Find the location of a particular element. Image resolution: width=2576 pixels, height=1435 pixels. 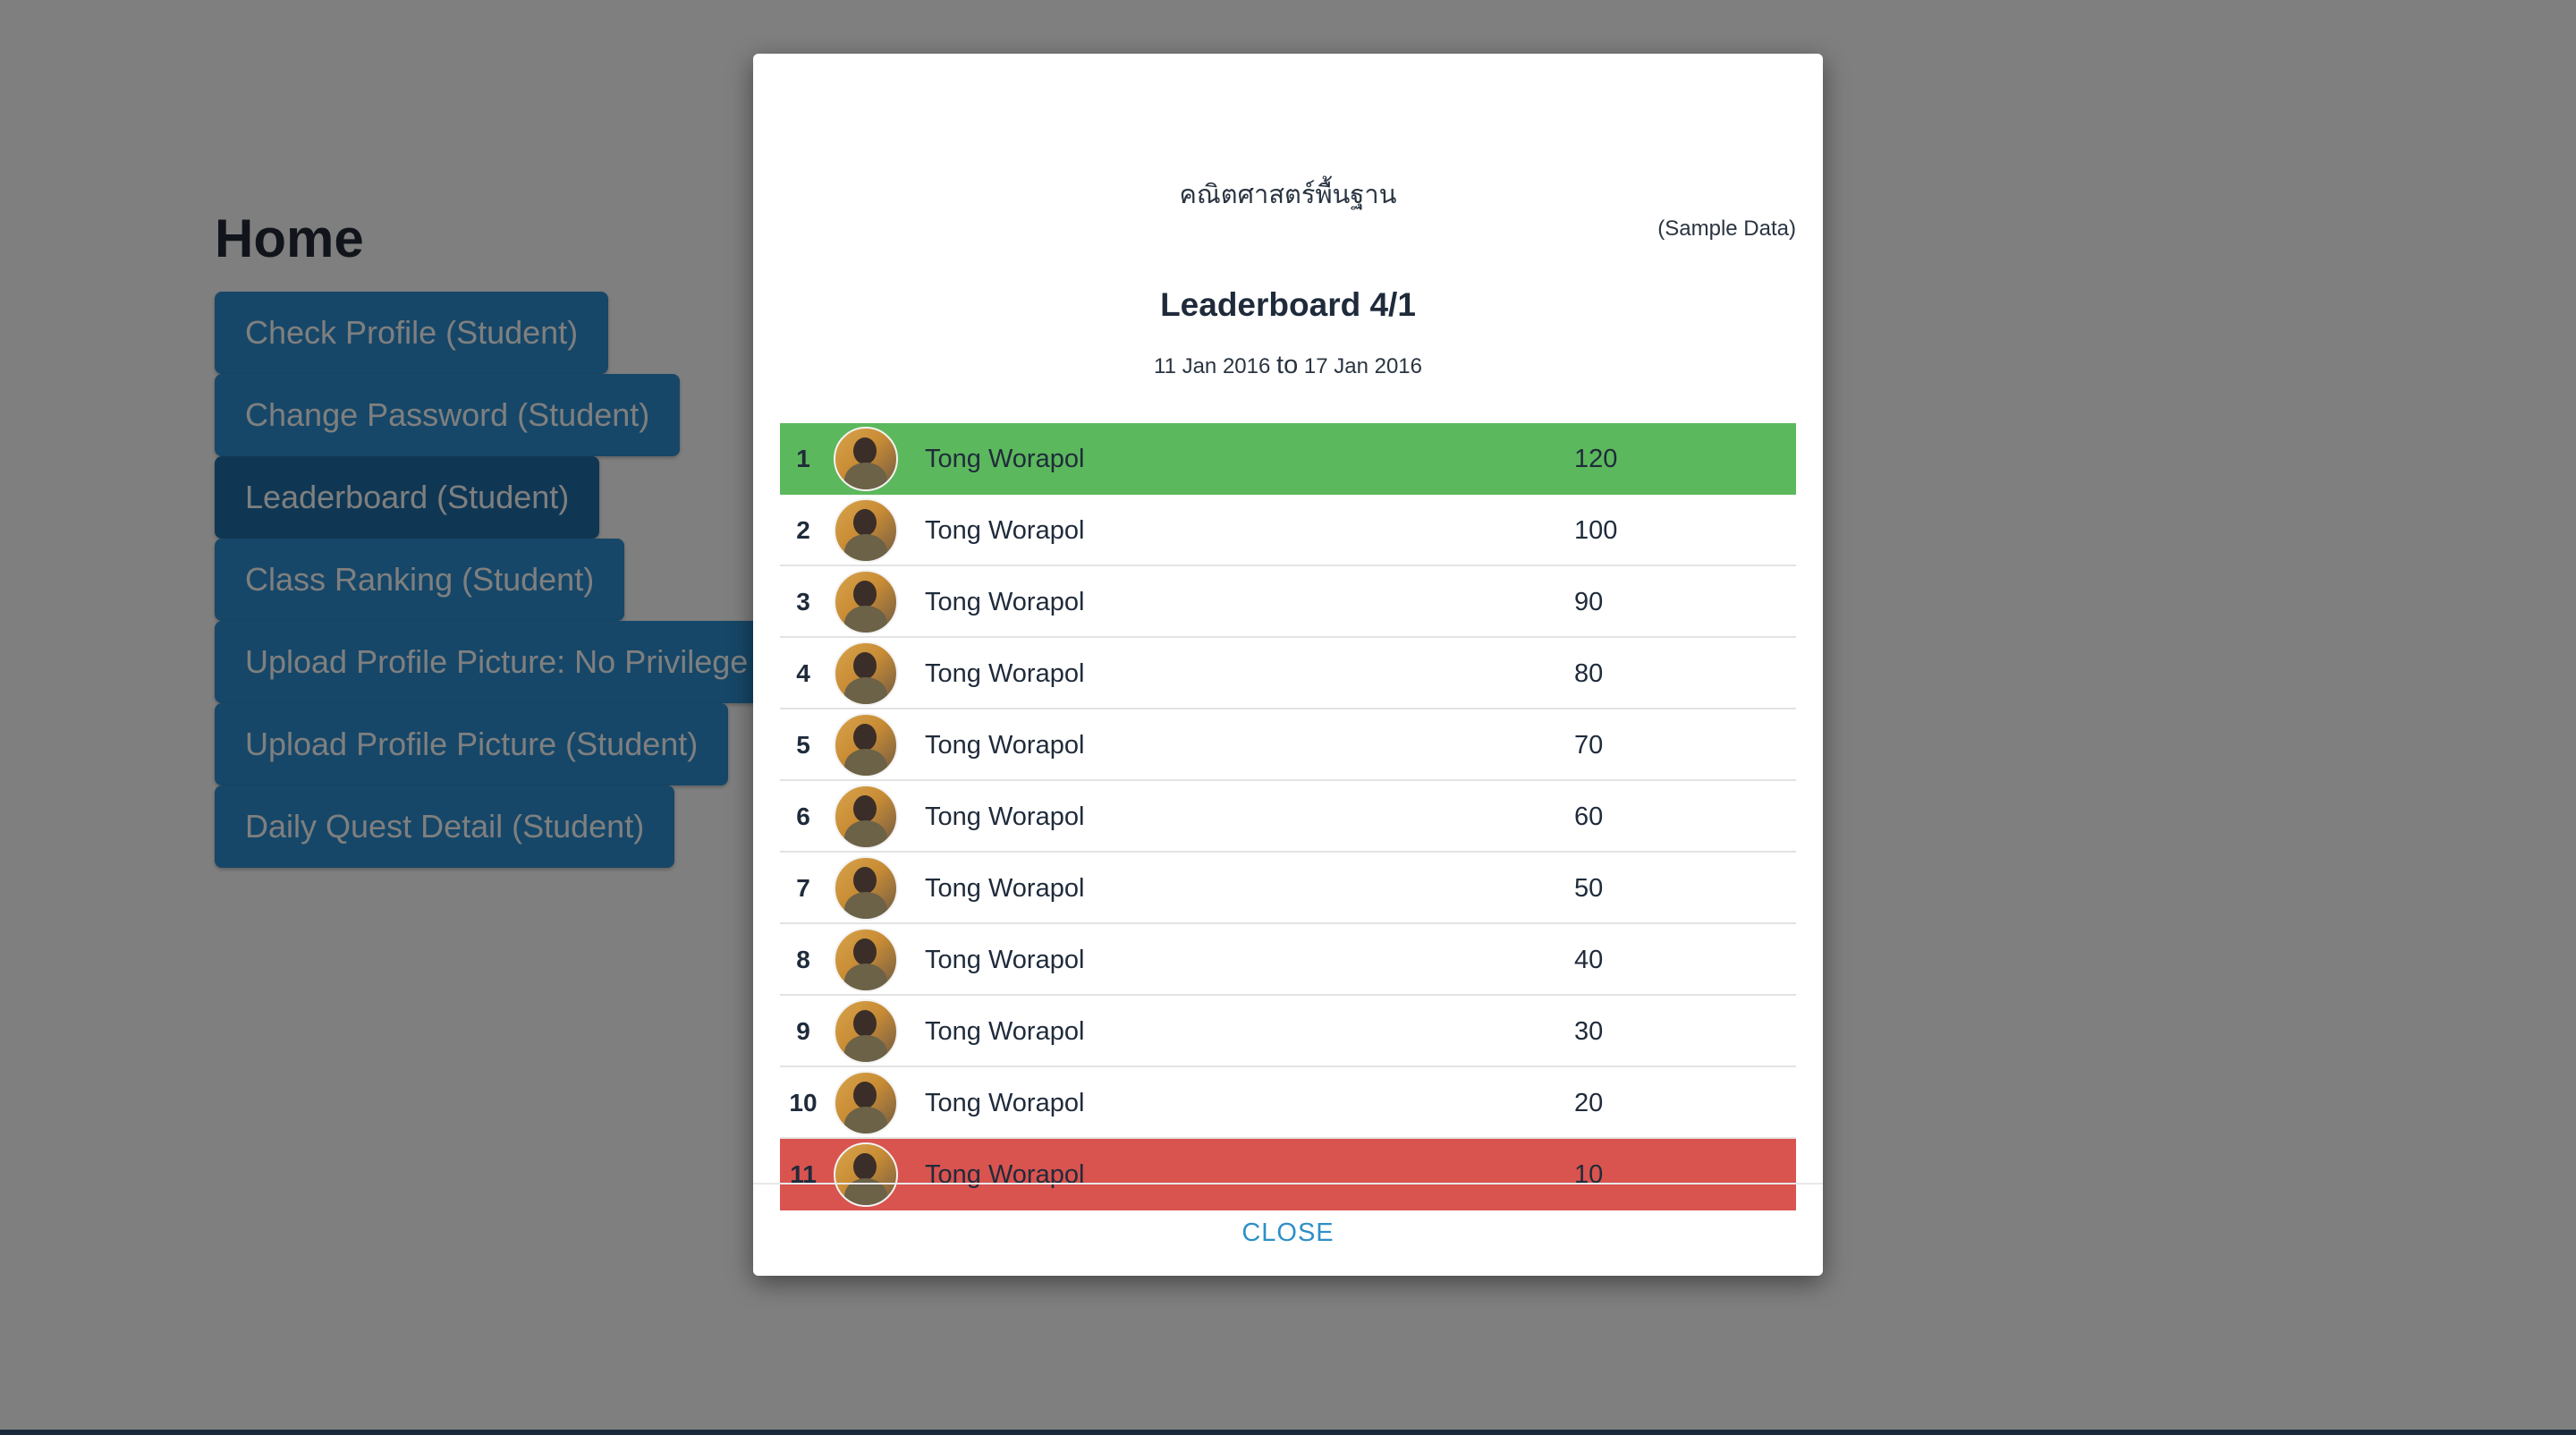

leaderboard-title: Leaderboard 4/1 is located at coordinates (1288, 304).